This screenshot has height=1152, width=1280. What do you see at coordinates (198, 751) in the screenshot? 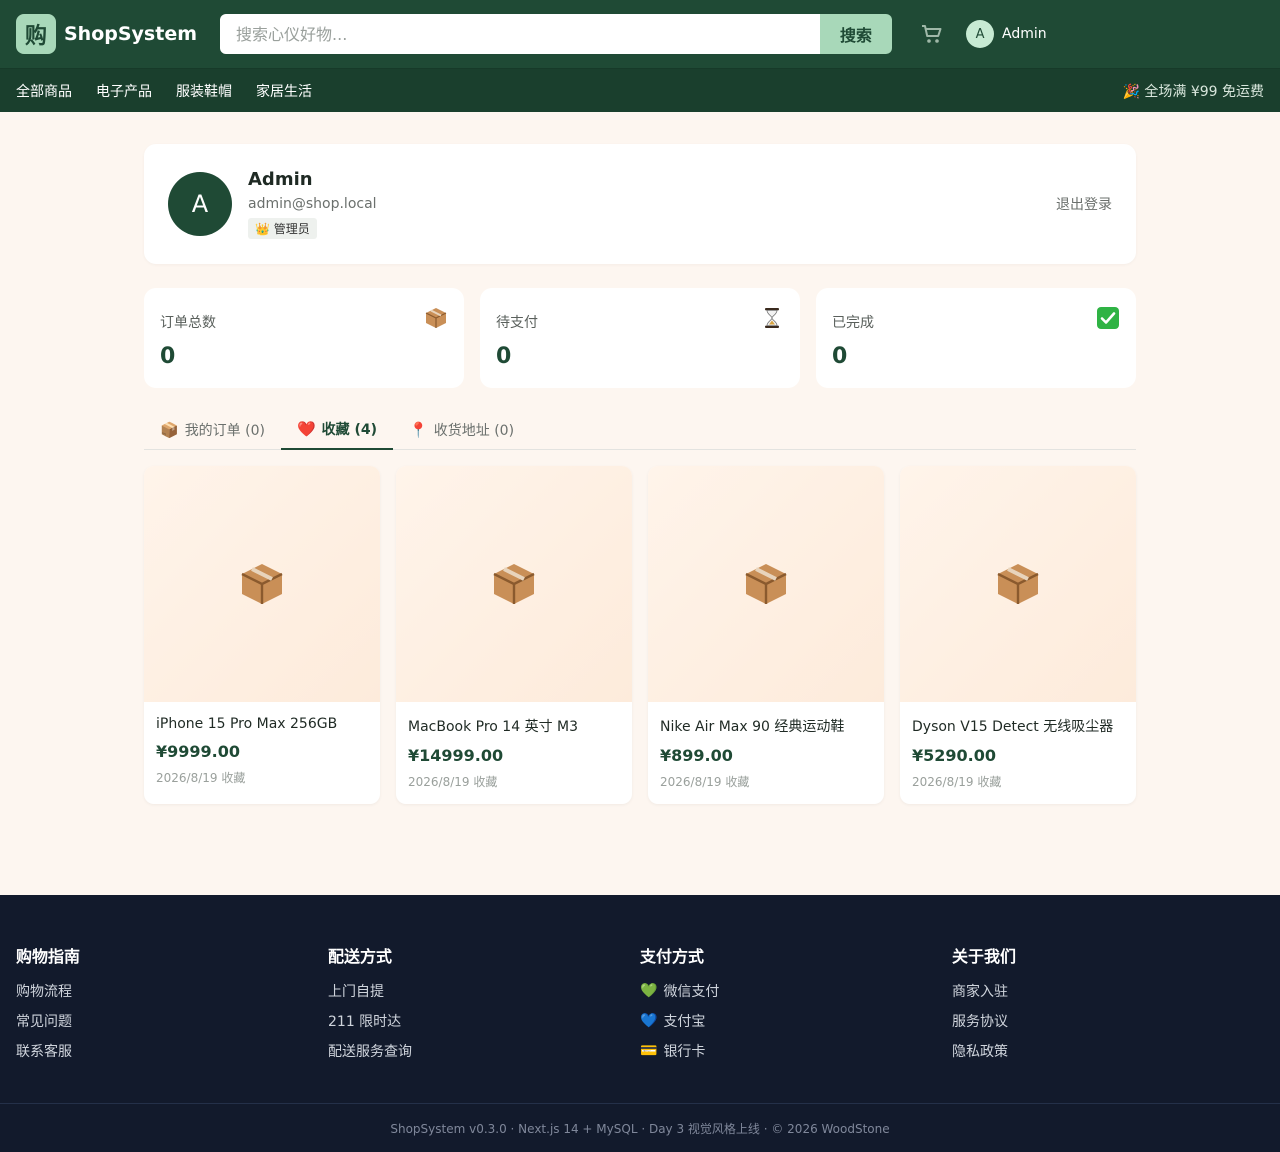
I see `product-price: ¥9999.00` at bounding box center [198, 751].